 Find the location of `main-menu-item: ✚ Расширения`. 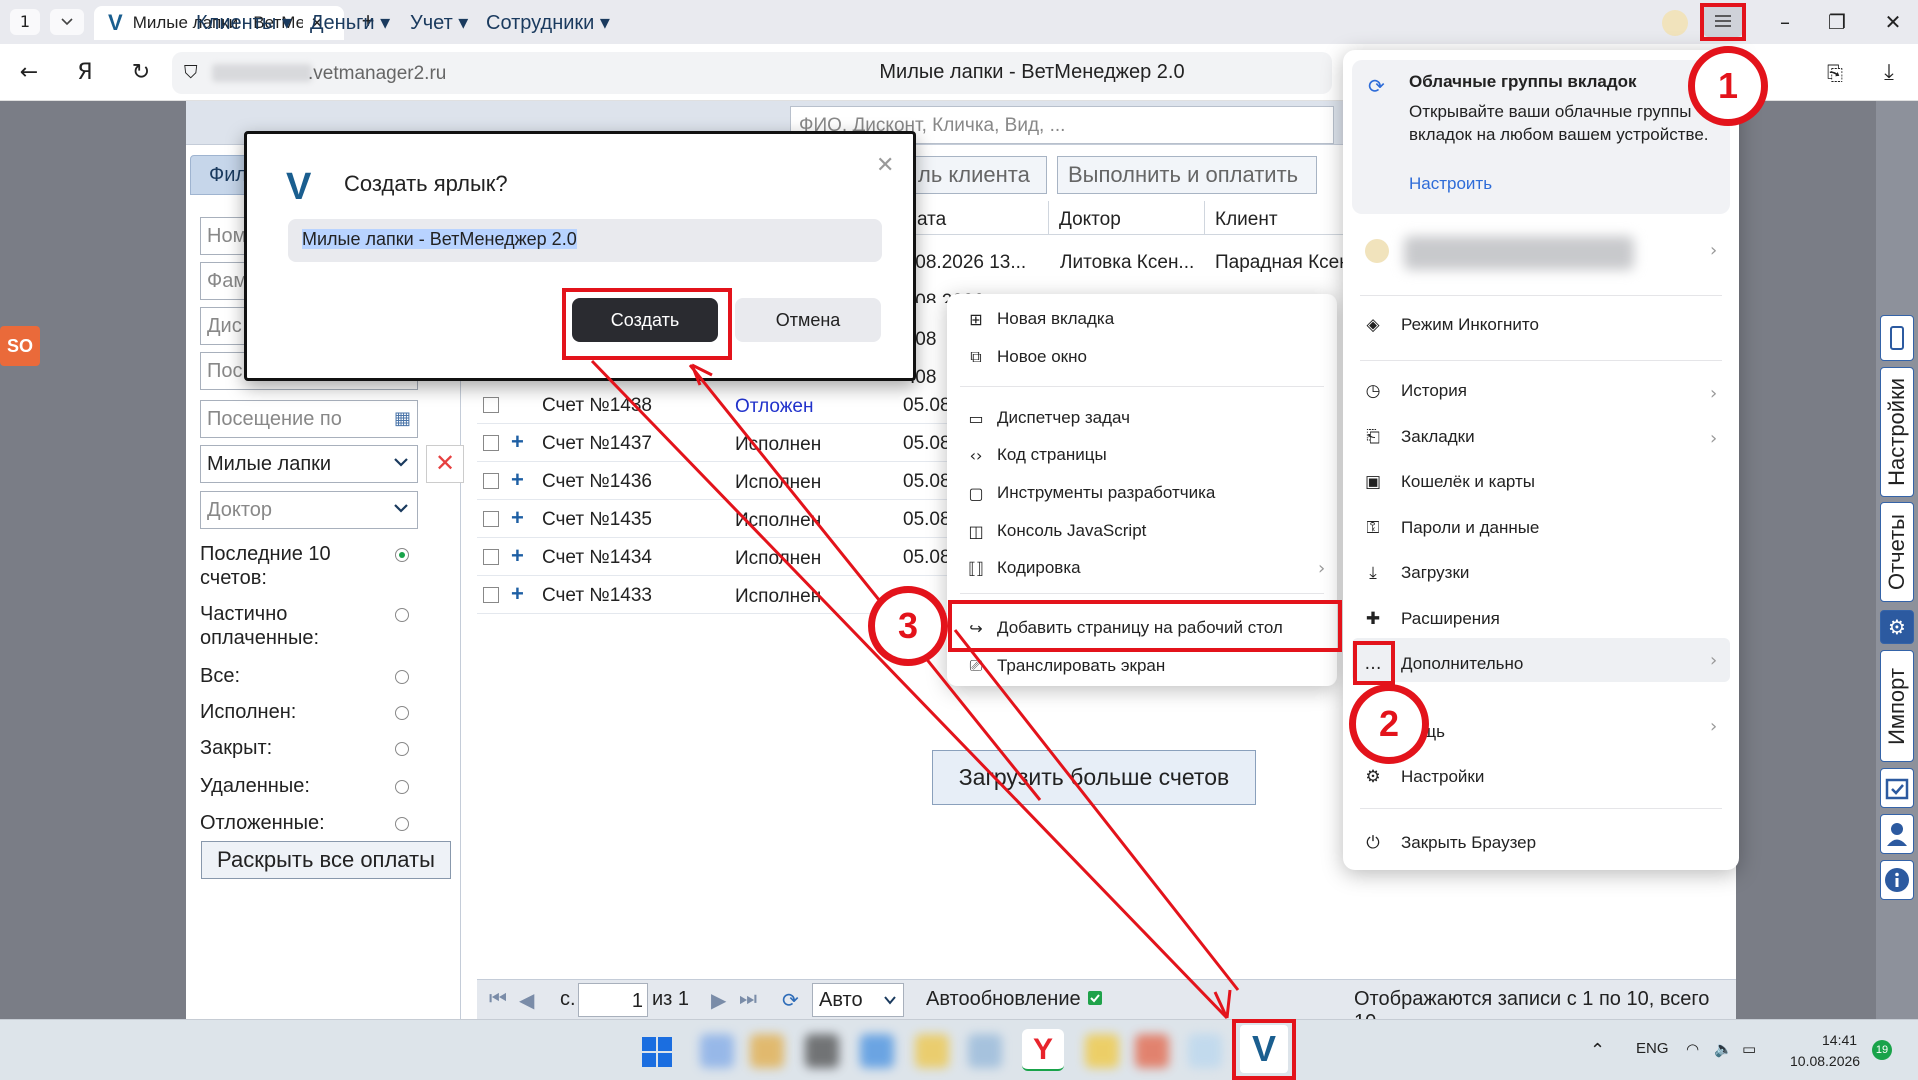

main-menu-item: ✚ Расширения is located at coordinates (1431, 619).